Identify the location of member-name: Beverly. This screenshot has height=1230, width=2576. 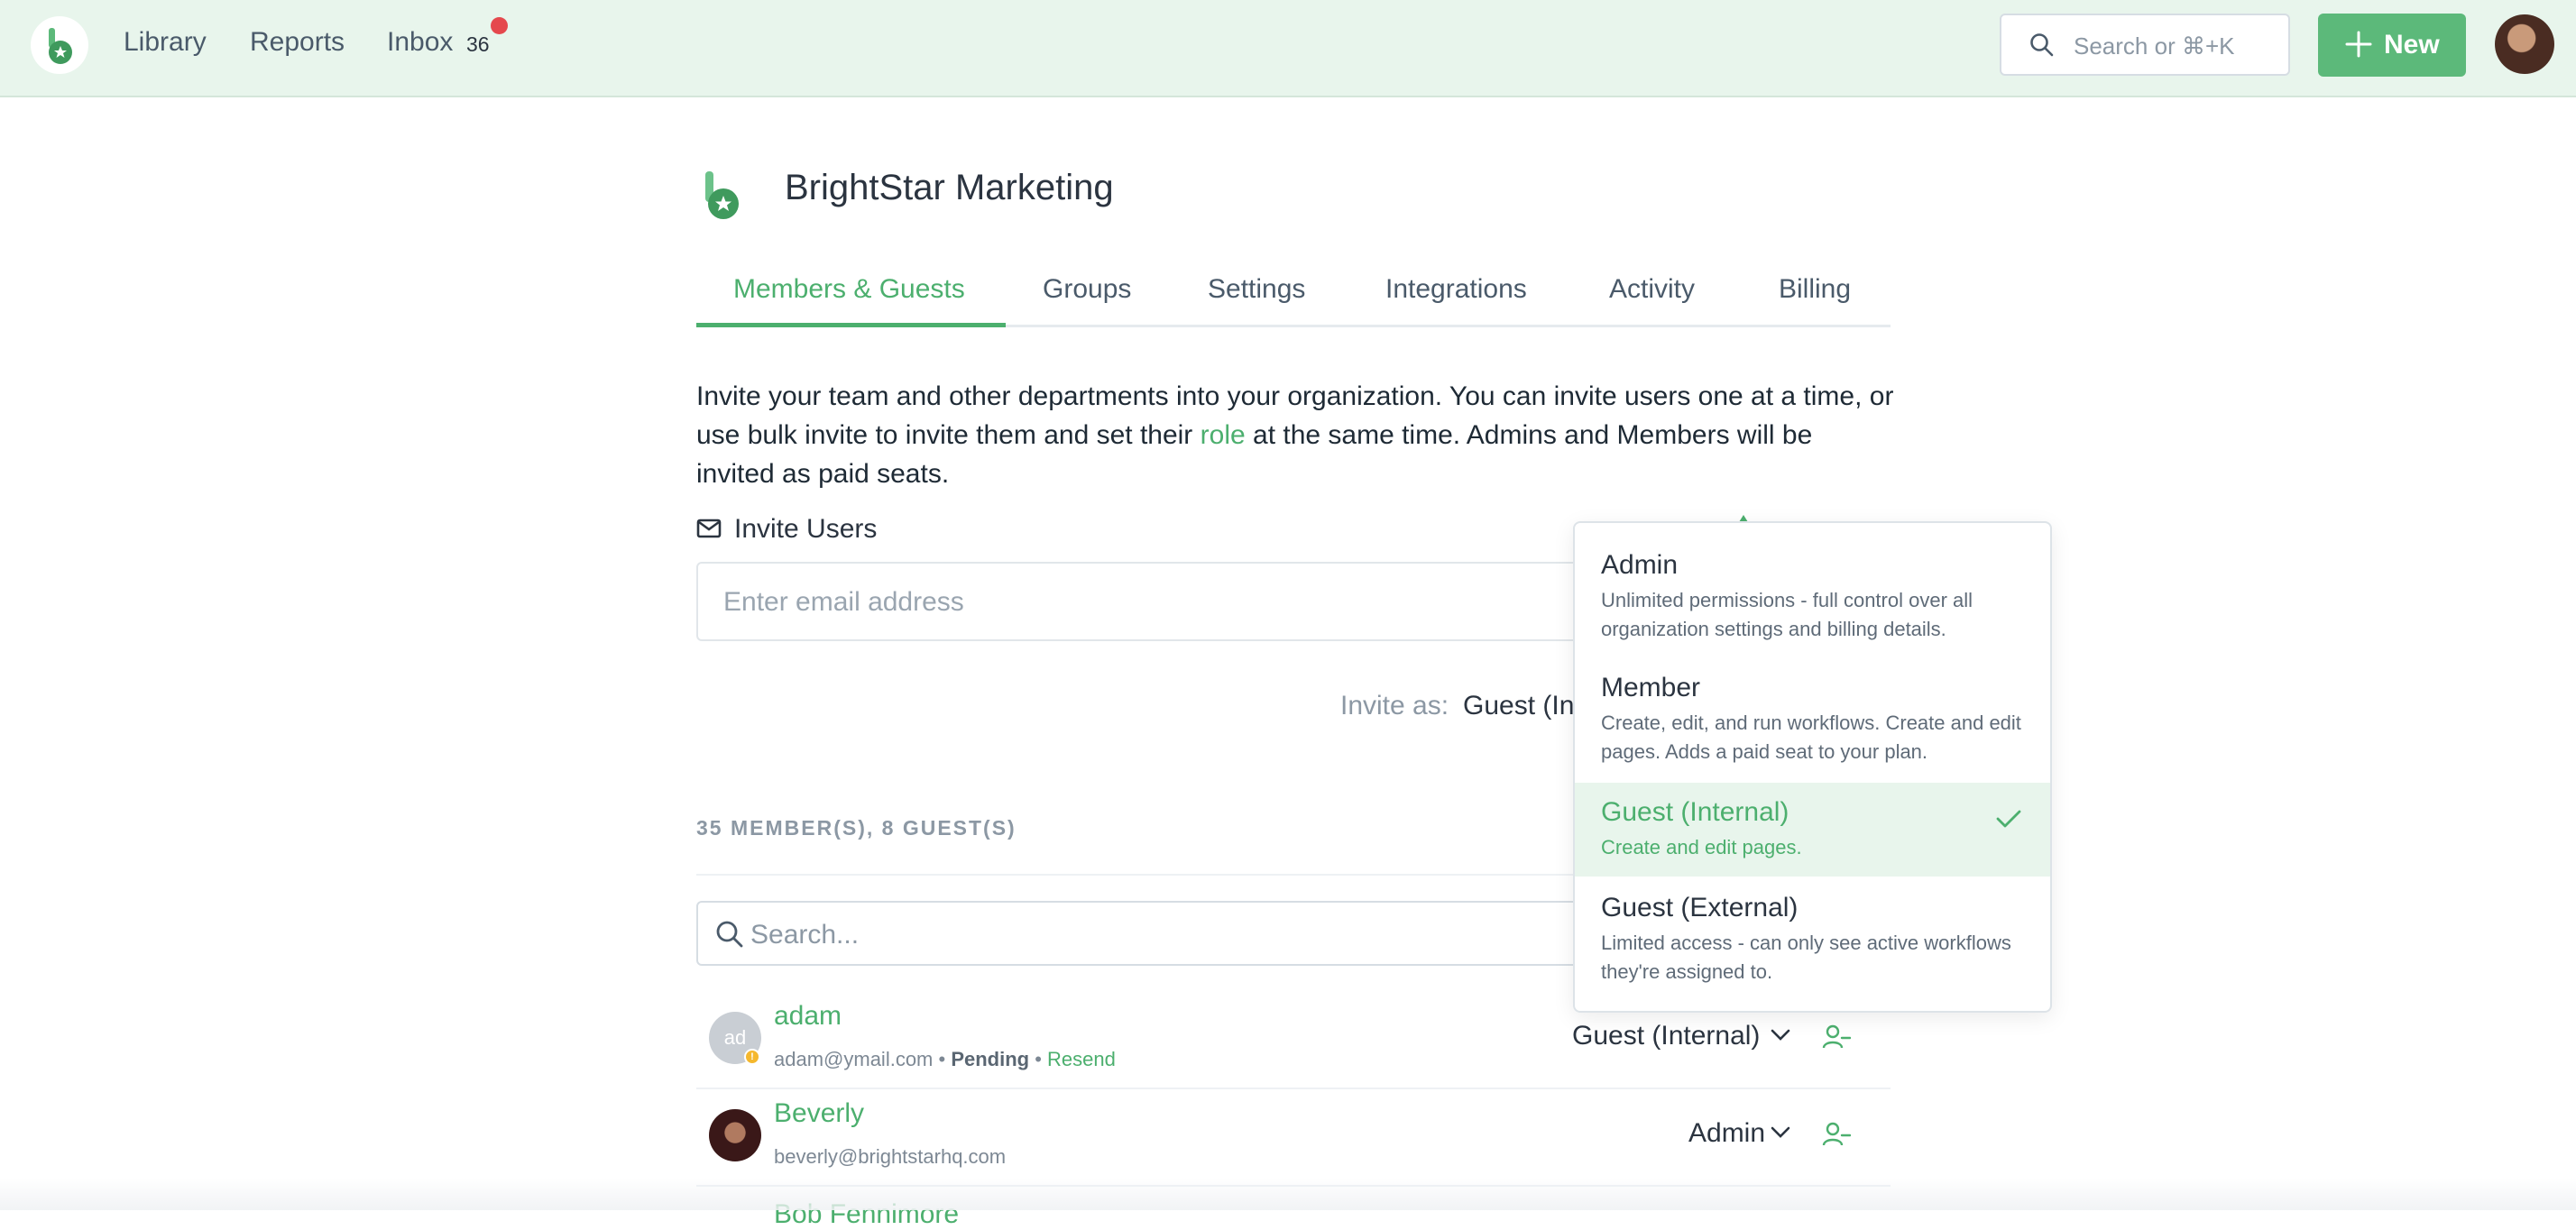
(819, 1113).